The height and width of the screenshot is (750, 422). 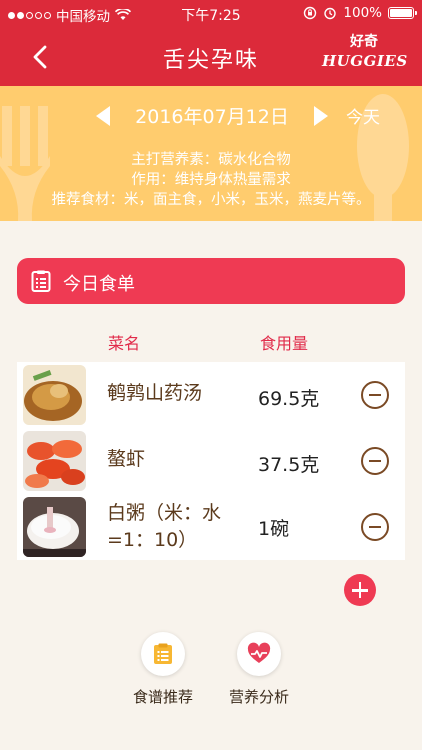 What do you see at coordinates (402, 13) in the screenshot?
I see `battery-icon` at bounding box center [402, 13].